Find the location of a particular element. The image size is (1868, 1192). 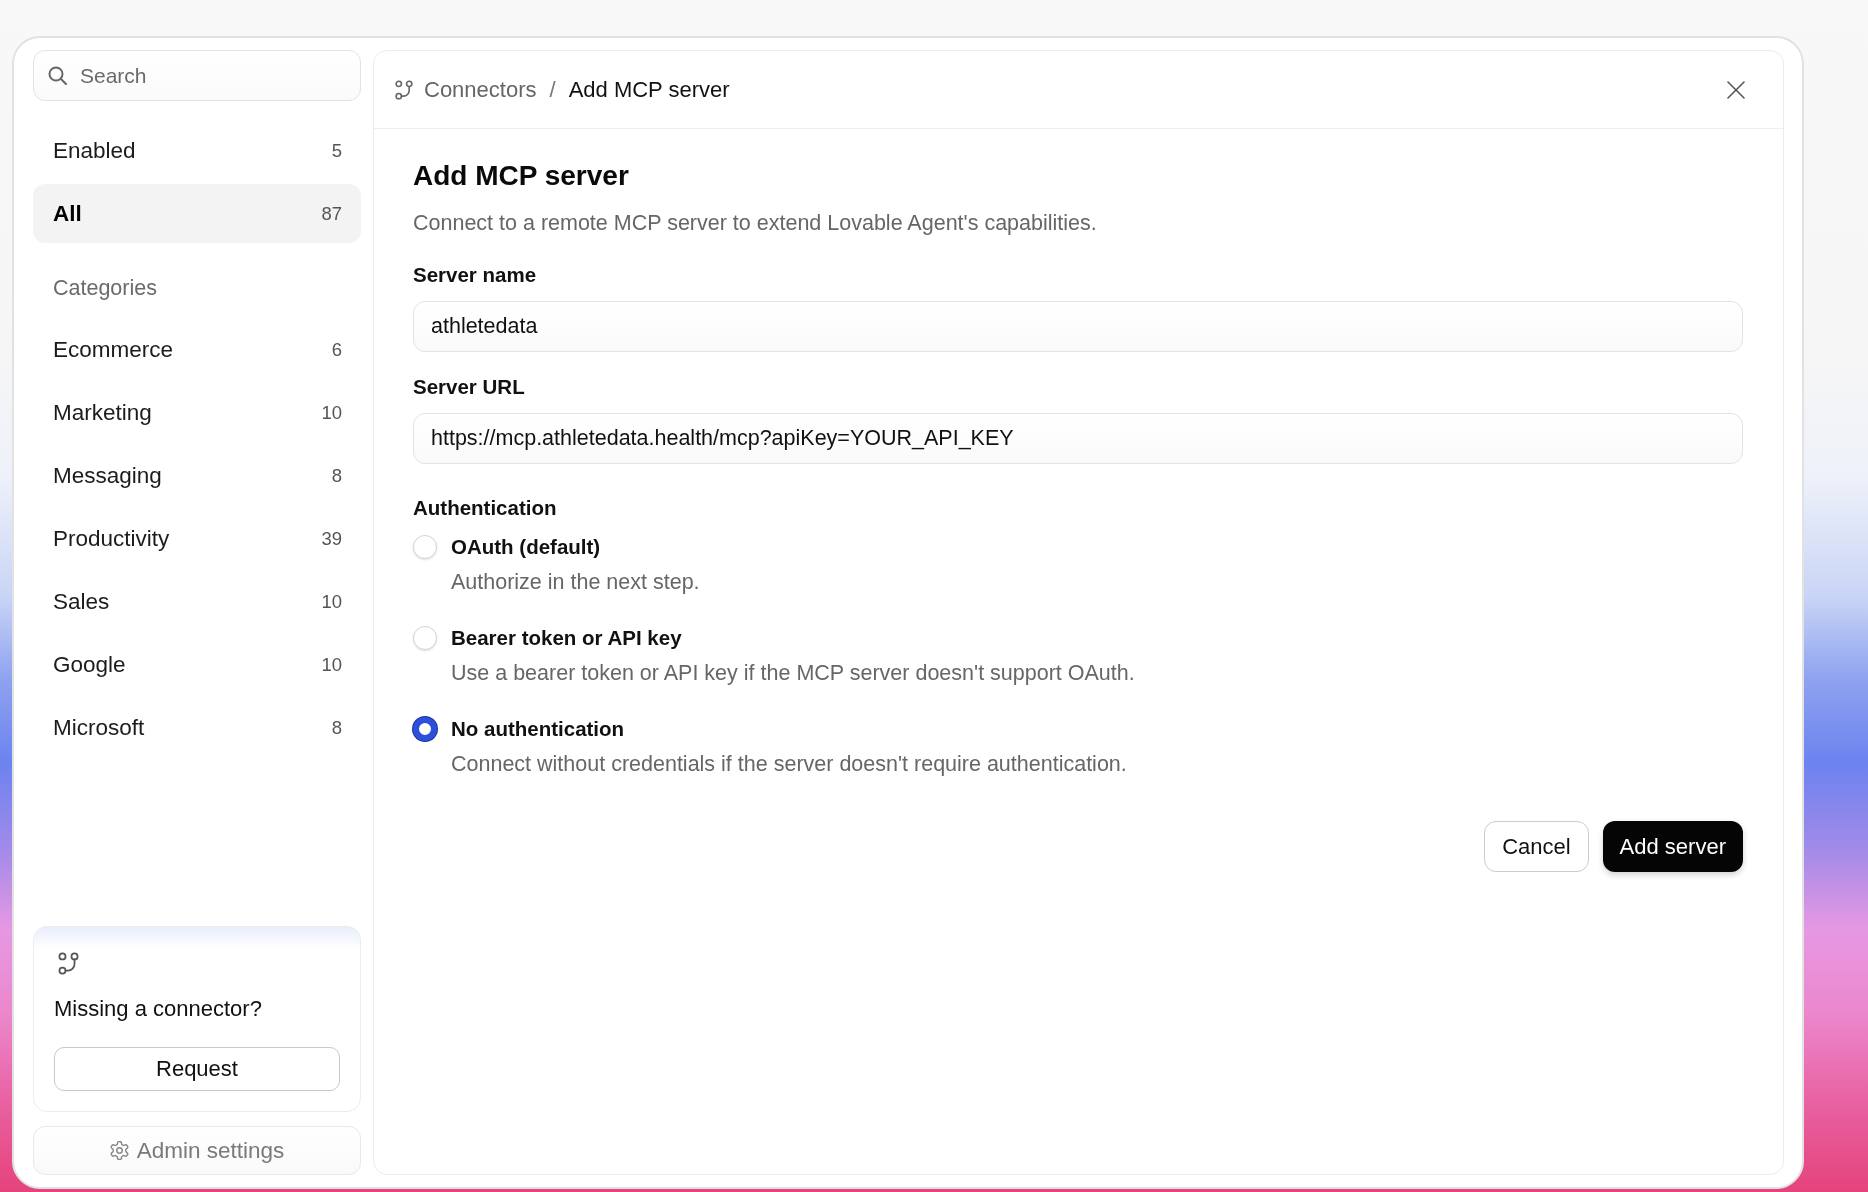

gear-icon is located at coordinates (119, 1150).